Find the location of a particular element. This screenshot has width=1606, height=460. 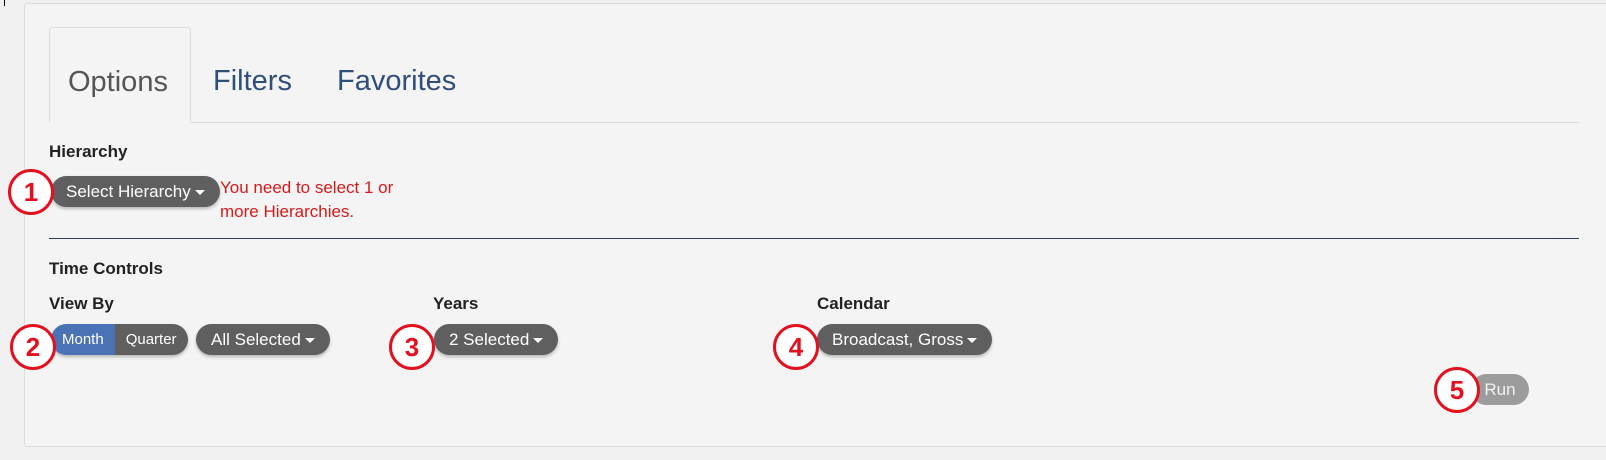

calendar-label: Calendar is located at coordinates (853, 303).